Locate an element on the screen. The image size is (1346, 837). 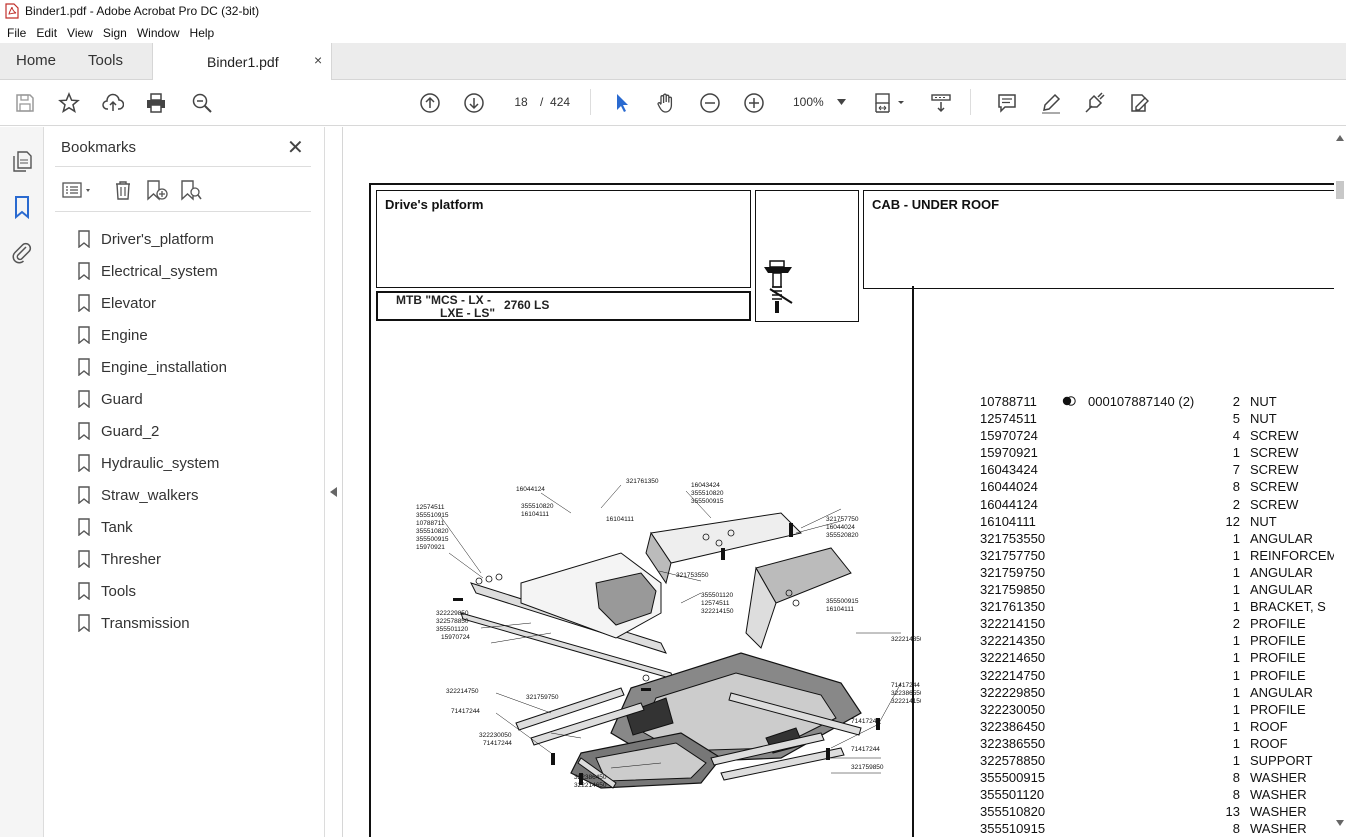
bookmark-item: Hydraulic_system is located at coordinates (152, 463).